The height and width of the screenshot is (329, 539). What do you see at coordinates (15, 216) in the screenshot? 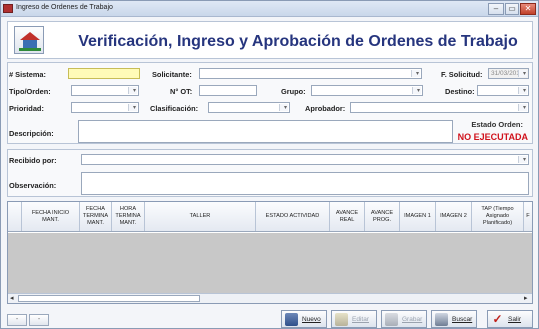
I see `row-selector-header` at bounding box center [15, 216].